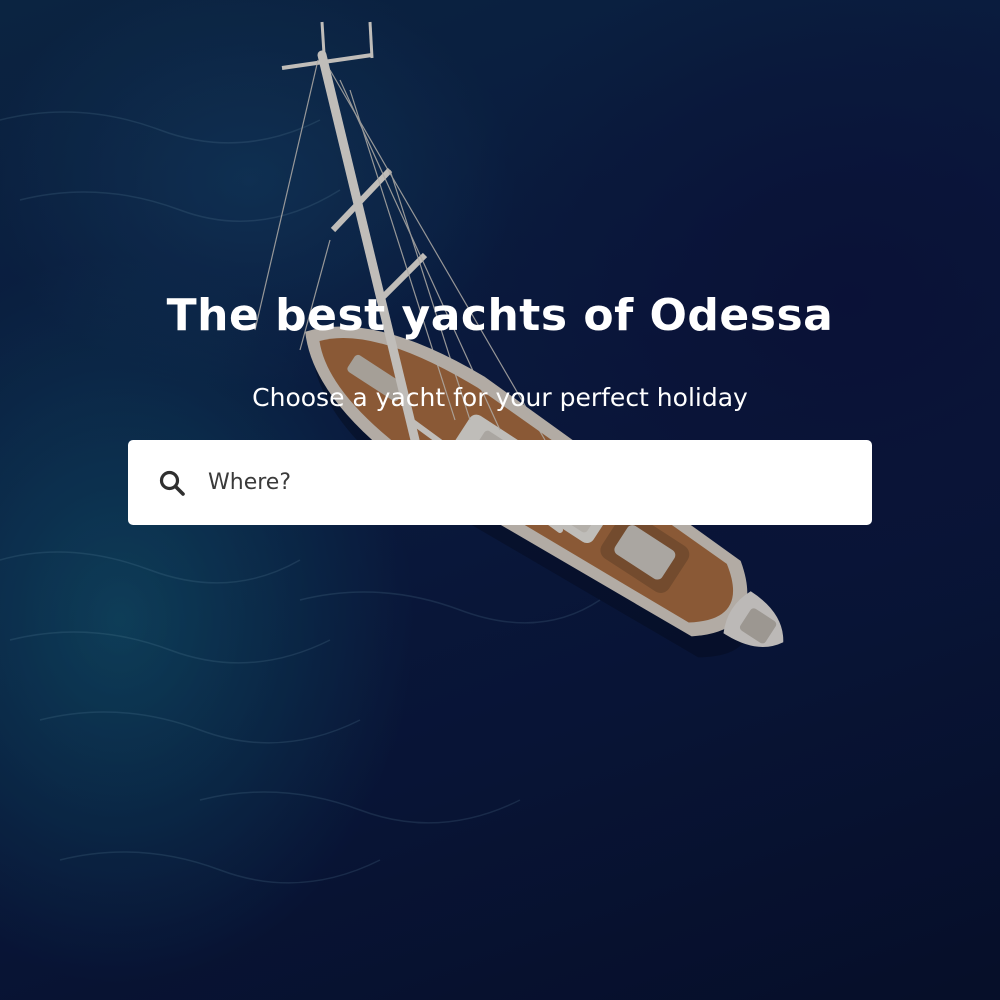 This screenshot has width=1000, height=1000. What do you see at coordinates (500, 397) in the screenshot?
I see `page-subtitle: Choose a yacht for your perfect holiday` at bounding box center [500, 397].